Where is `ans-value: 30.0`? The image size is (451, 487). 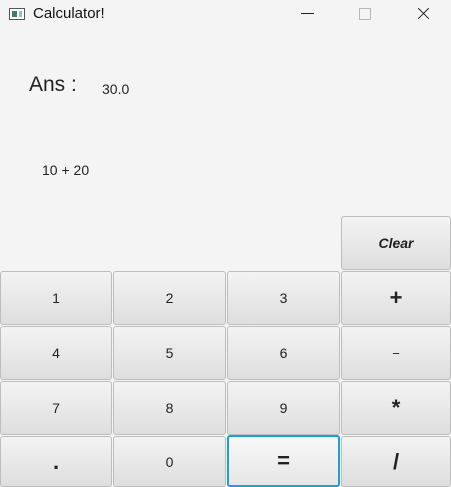 ans-value: 30.0 is located at coordinates (116, 89).